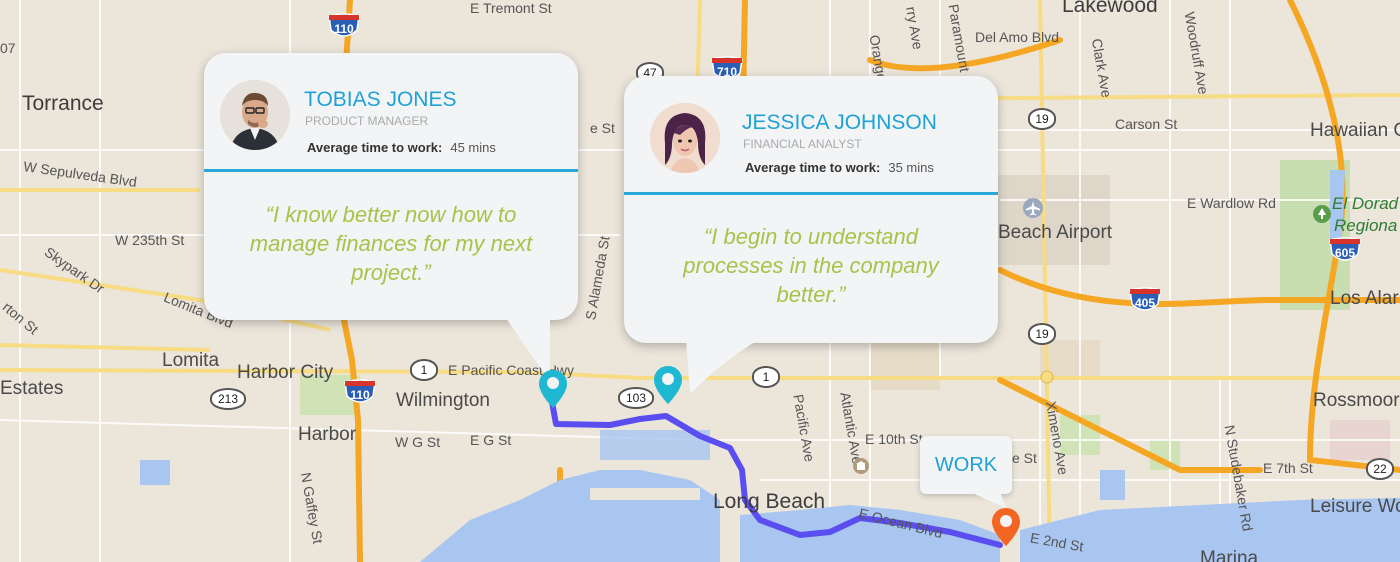 Image resolution: width=1400 pixels, height=562 pixels. What do you see at coordinates (367, 121) in the screenshot?
I see `person-role: PRODUCT MANAGER` at bounding box center [367, 121].